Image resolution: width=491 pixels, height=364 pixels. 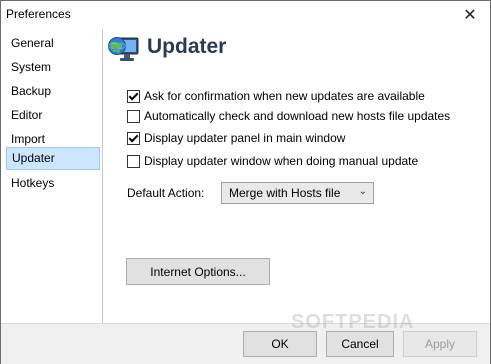 What do you see at coordinates (53, 43) in the screenshot?
I see `sidebar-item-general: General` at bounding box center [53, 43].